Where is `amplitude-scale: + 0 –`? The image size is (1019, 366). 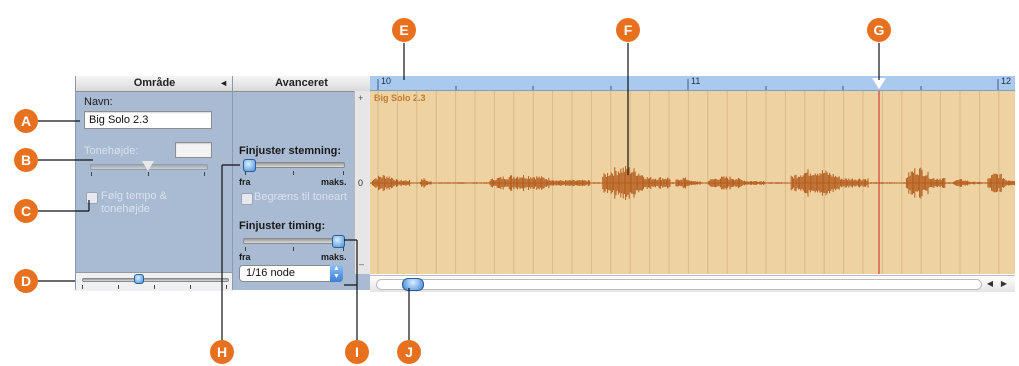
amplitude-scale: + 0 – is located at coordinates (362, 182).